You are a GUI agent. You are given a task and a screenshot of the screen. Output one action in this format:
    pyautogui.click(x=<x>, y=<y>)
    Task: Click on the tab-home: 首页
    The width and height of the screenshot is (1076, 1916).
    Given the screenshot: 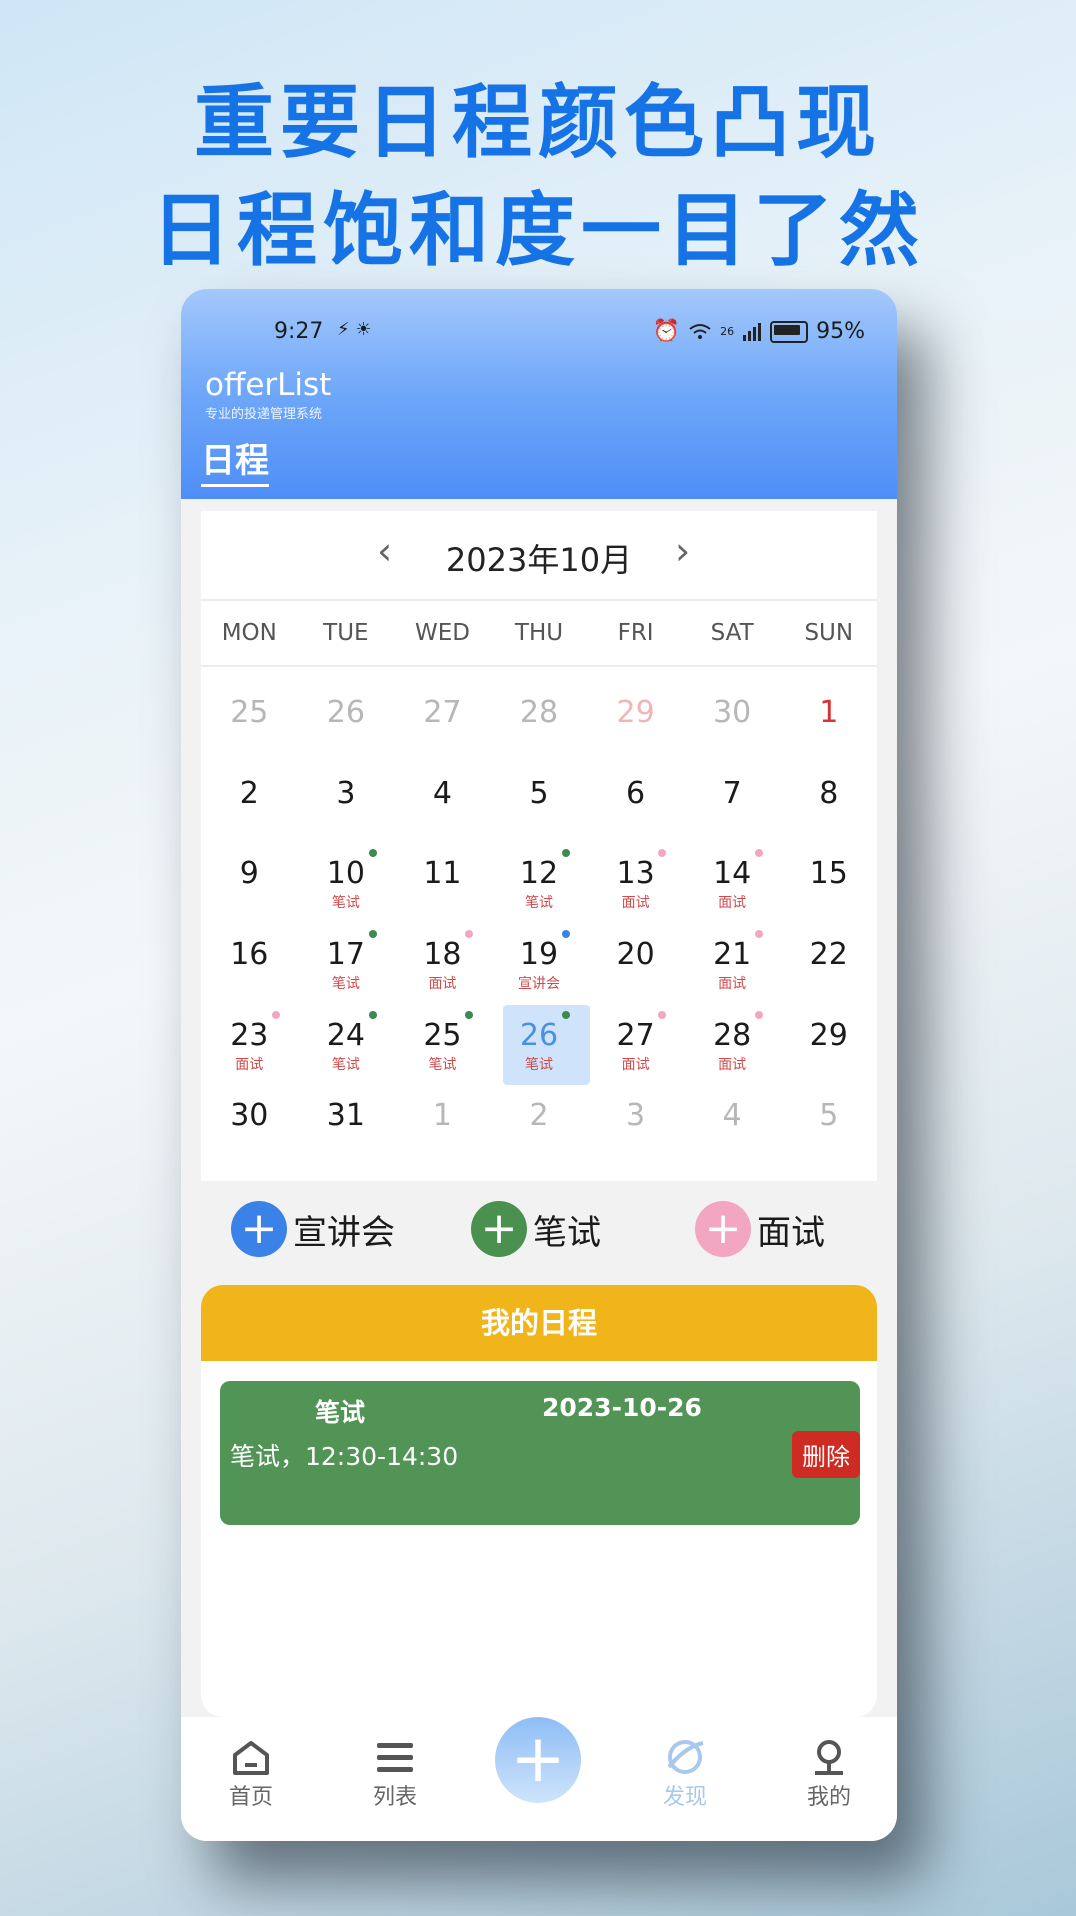 What is the action you would take?
    pyautogui.click(x=251, y=1774)
    